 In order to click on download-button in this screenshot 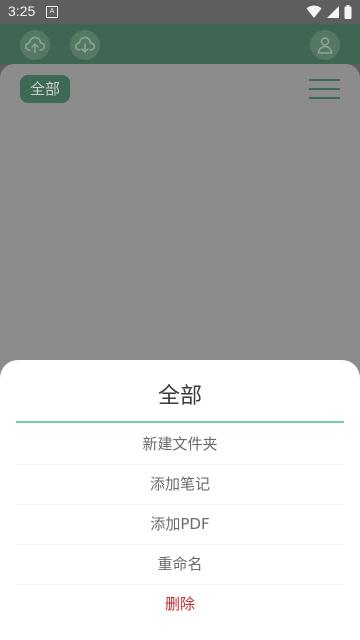, I will do `click(85, 45)`.